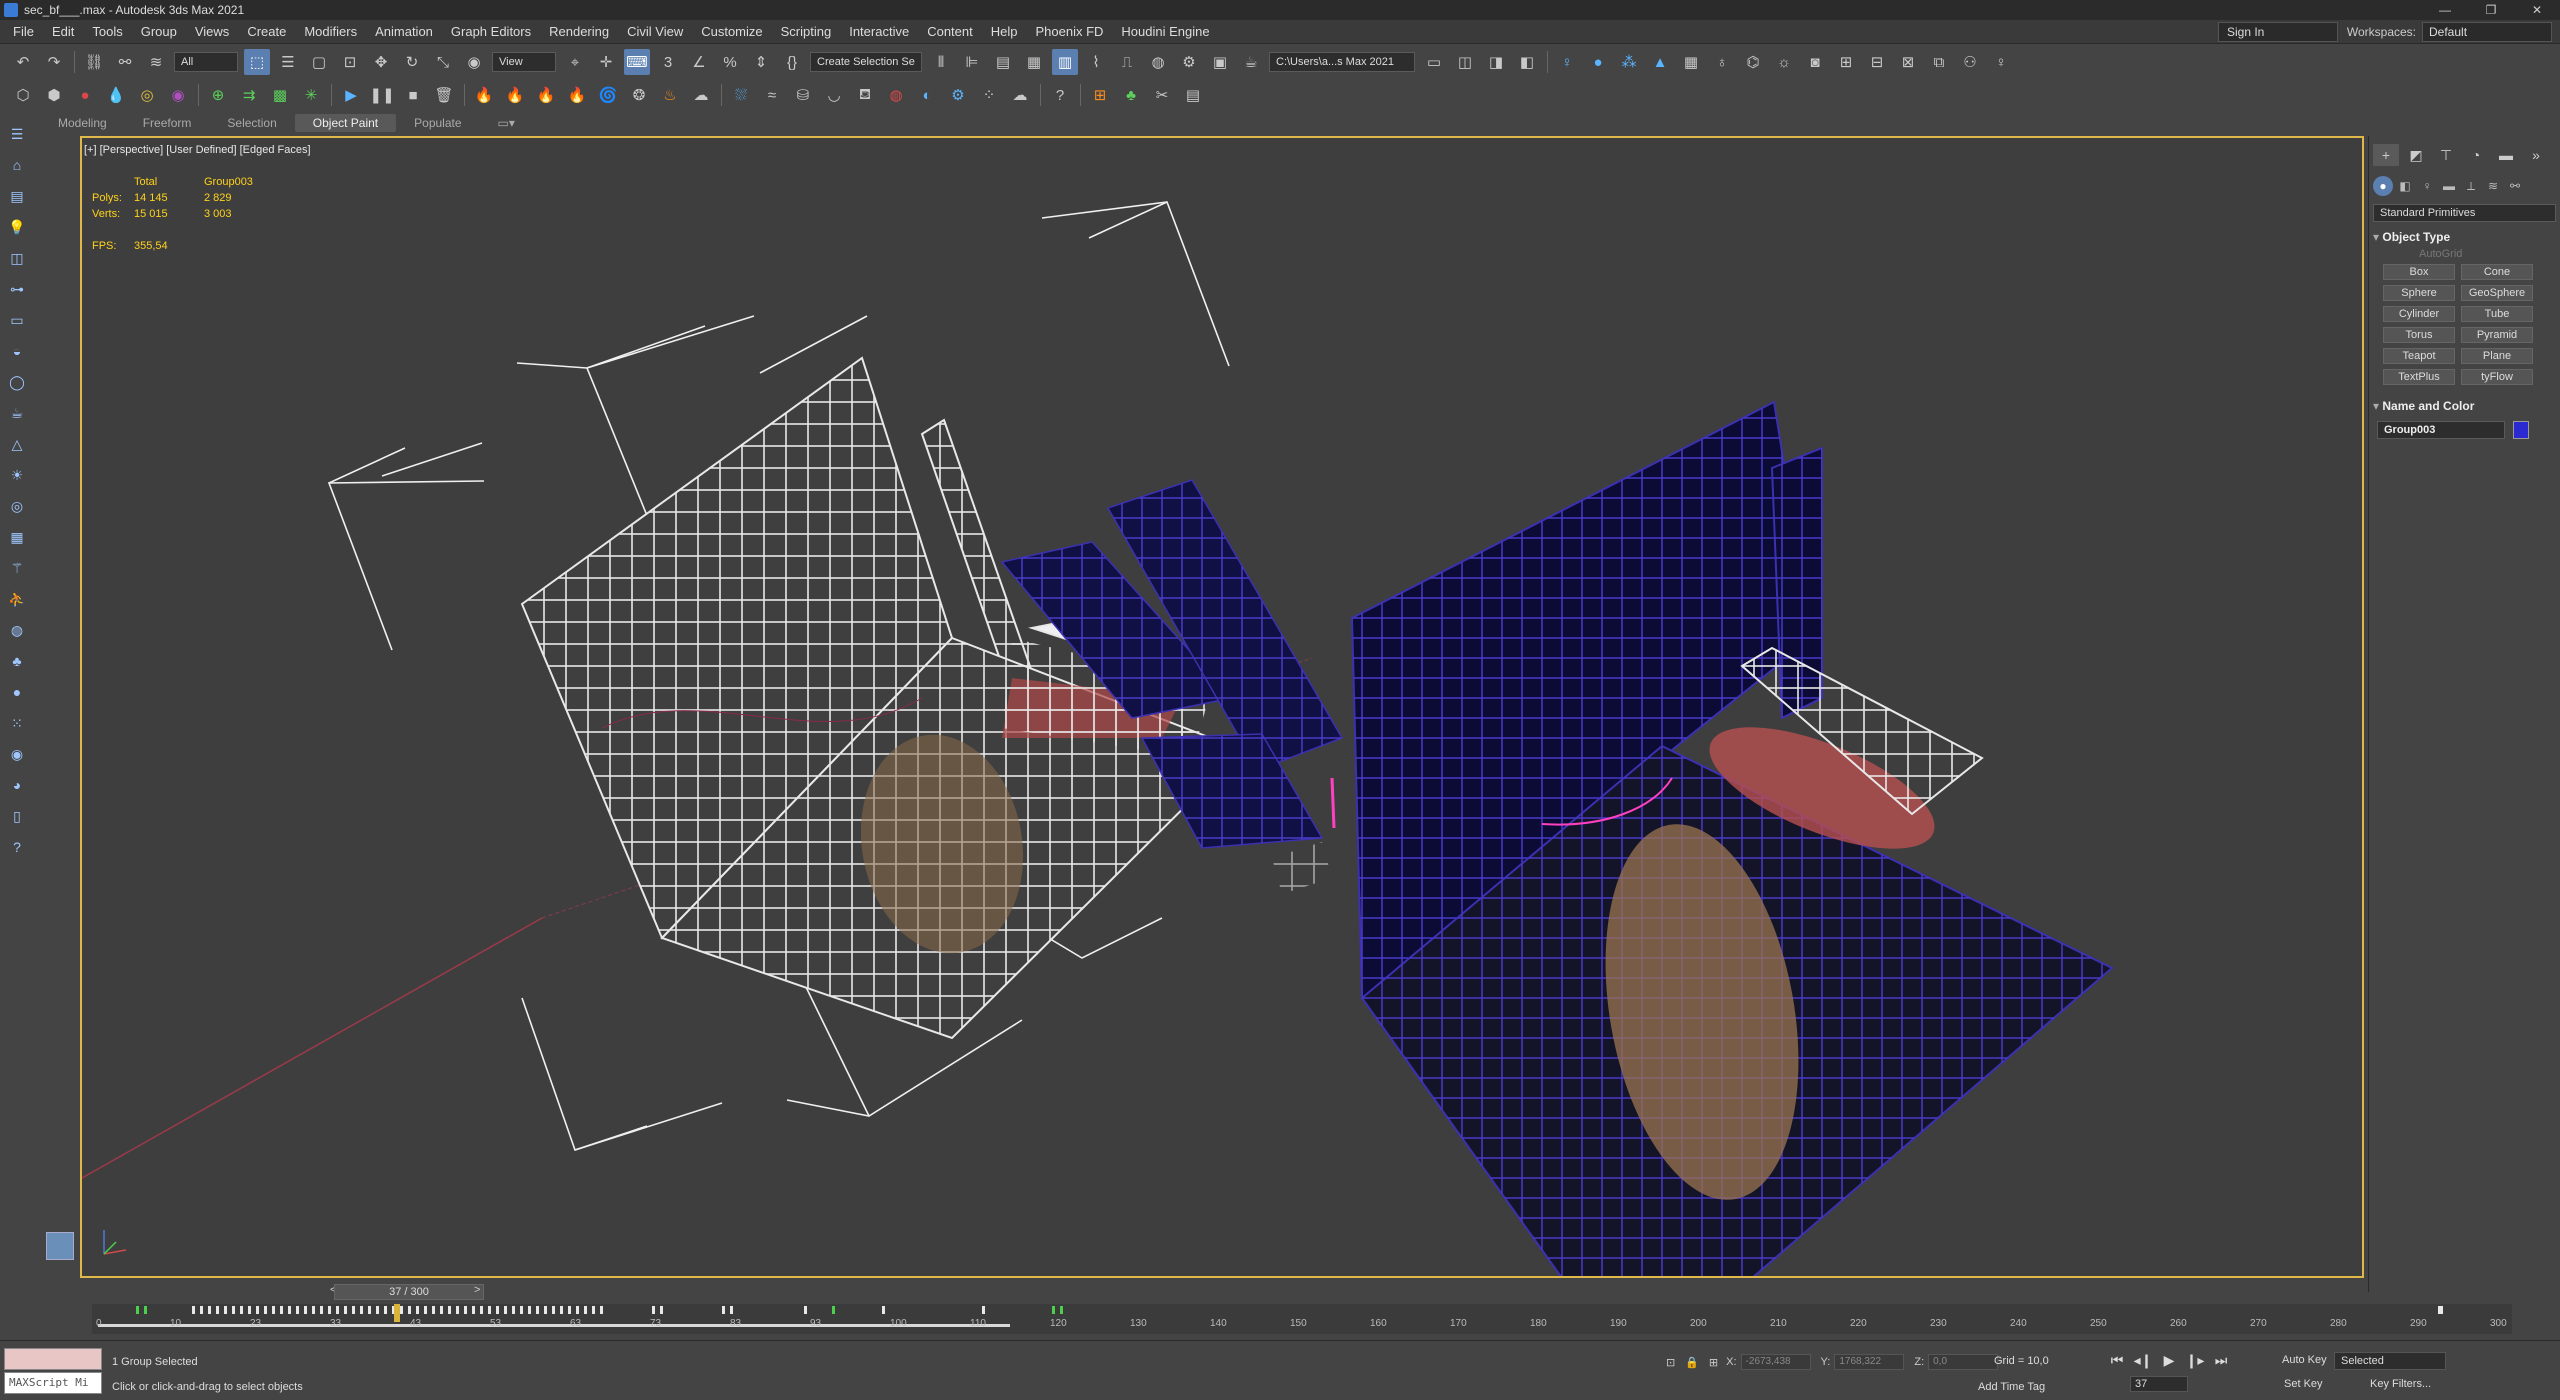 The height and width of the screenshot is (1400, 2560). Describe the element at coordinates (288, 62) in the screenshot. I see `select-by-name-icon: ☰` at that location.